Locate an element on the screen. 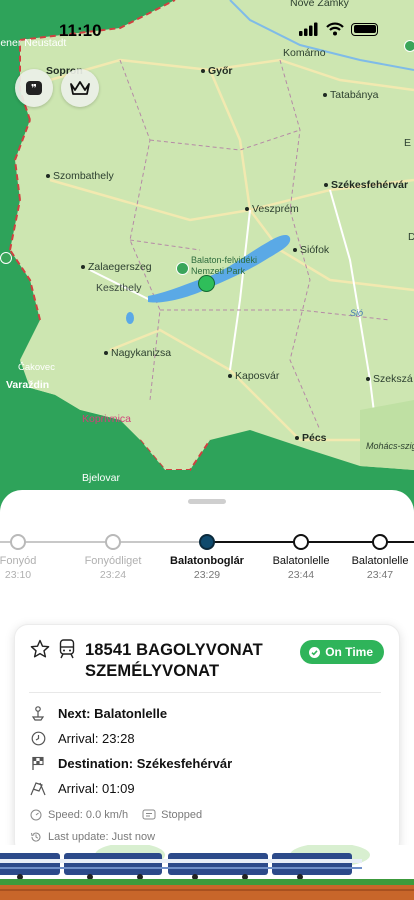 Image resolution: width=414 pixels, height=900 pixels. quote-button: ❞ is located at coordinates (34, 88).